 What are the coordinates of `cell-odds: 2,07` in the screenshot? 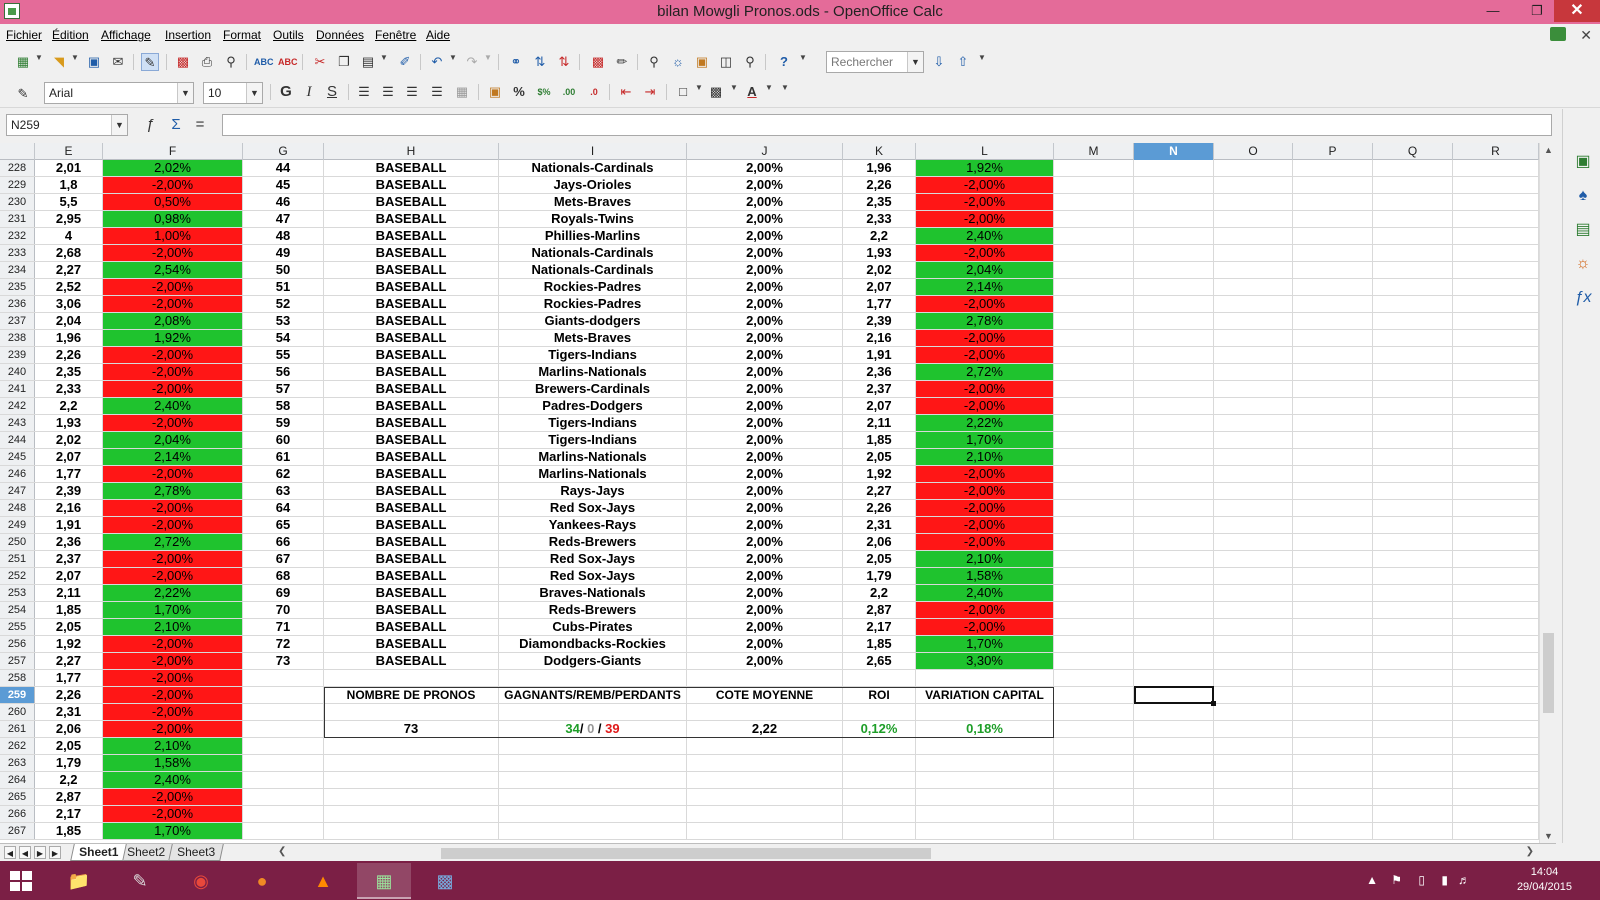 It's located at (69, 576).